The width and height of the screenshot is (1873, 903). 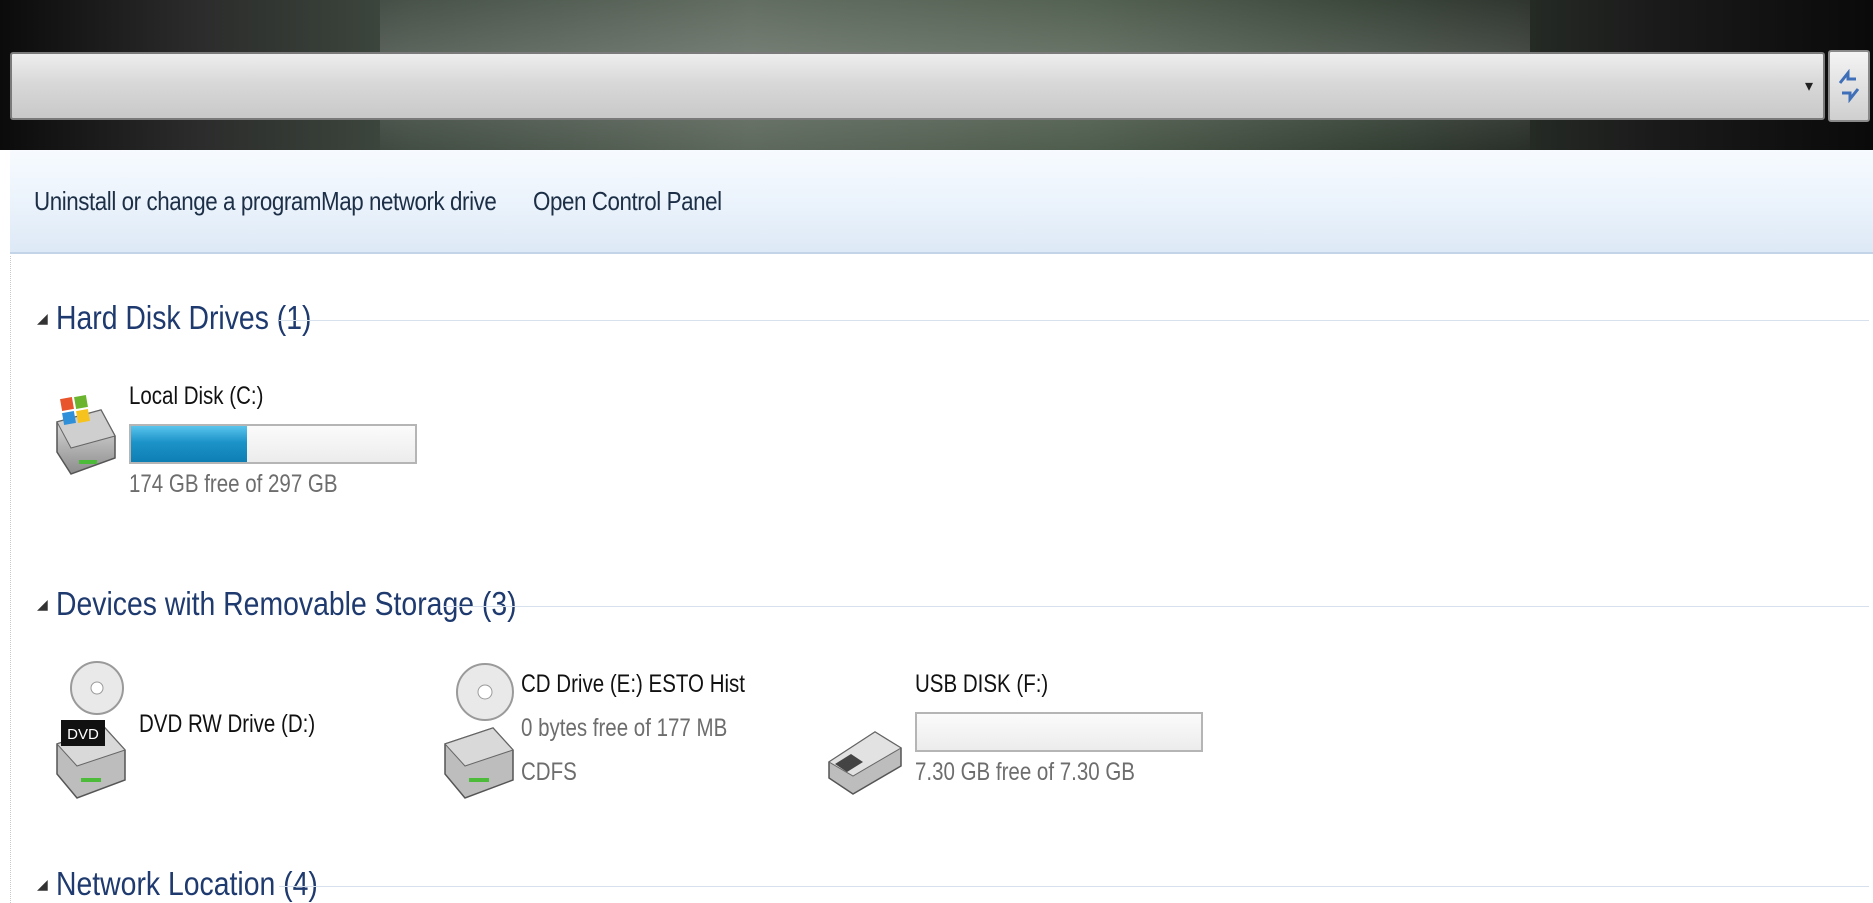 What do you see at coordinates (1809, 86) in the screenshot?
I see `chevron-down-icon: ▾` at bounding box center [1809, 86].